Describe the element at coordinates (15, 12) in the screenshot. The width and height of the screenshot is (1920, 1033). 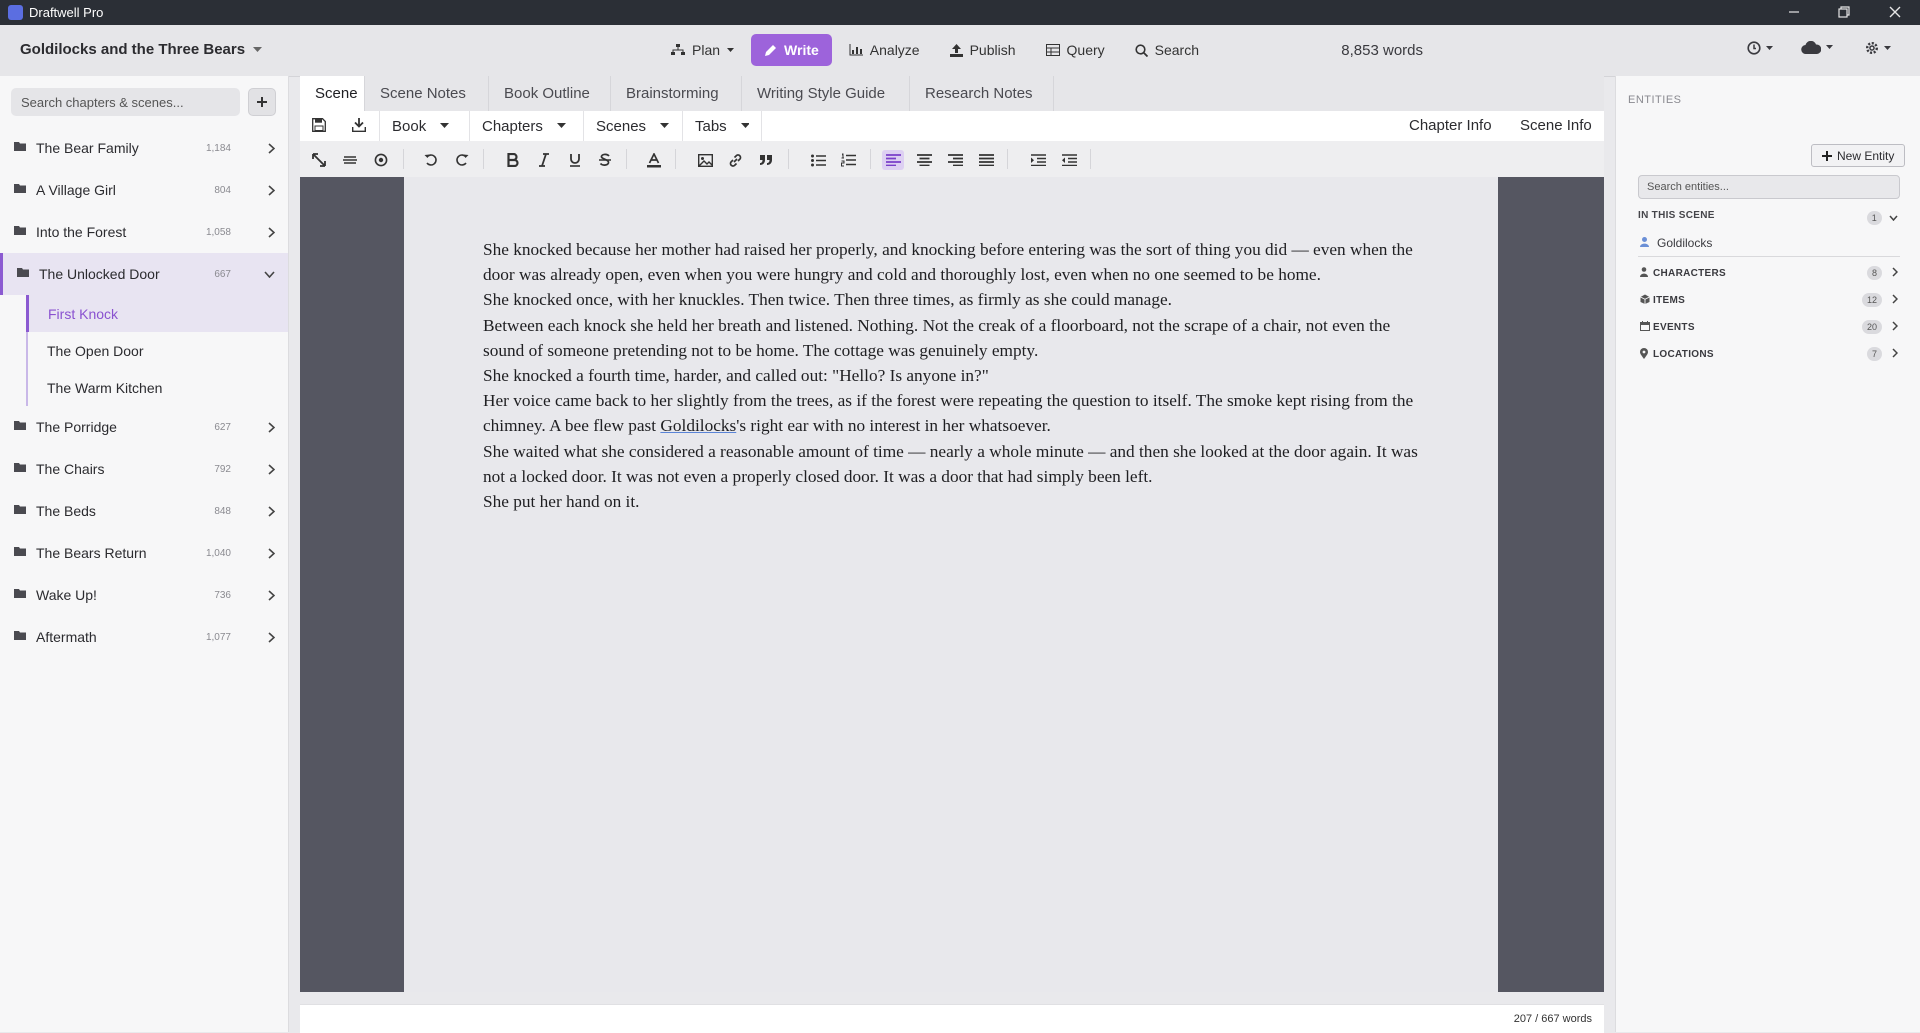
I see `app-logo-icon` at that location.